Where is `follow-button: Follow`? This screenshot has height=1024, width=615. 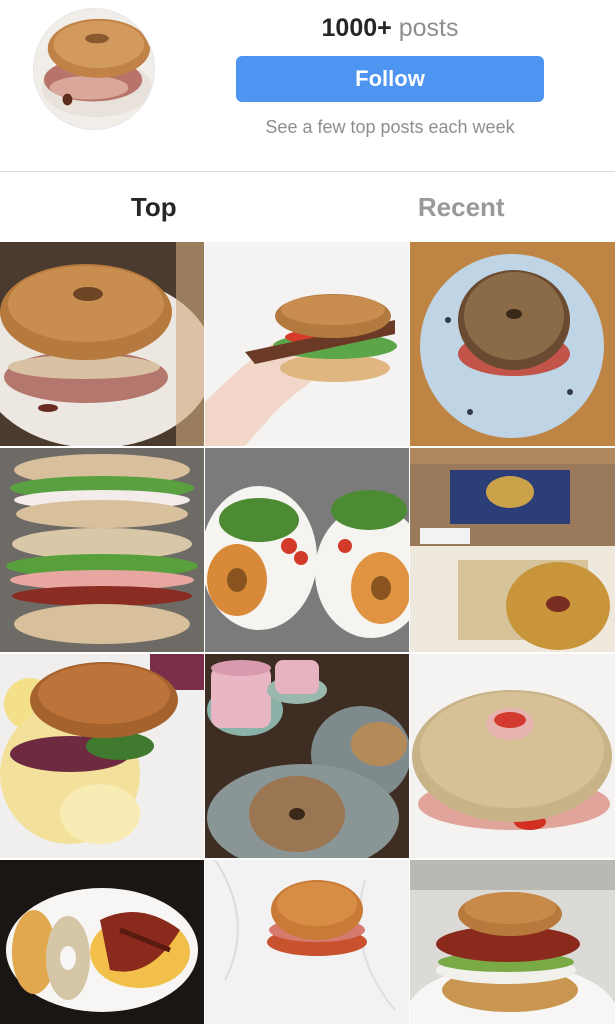 follow-button: Follow is located at coordinates (390, 79).